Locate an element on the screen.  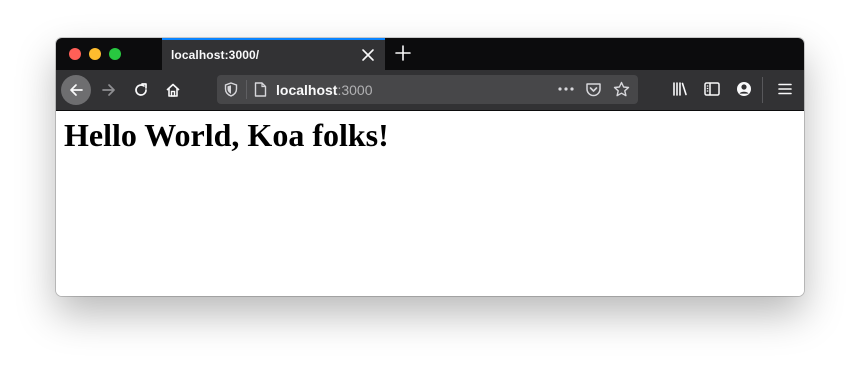
plus-icon is located at coordinates (403, 53).